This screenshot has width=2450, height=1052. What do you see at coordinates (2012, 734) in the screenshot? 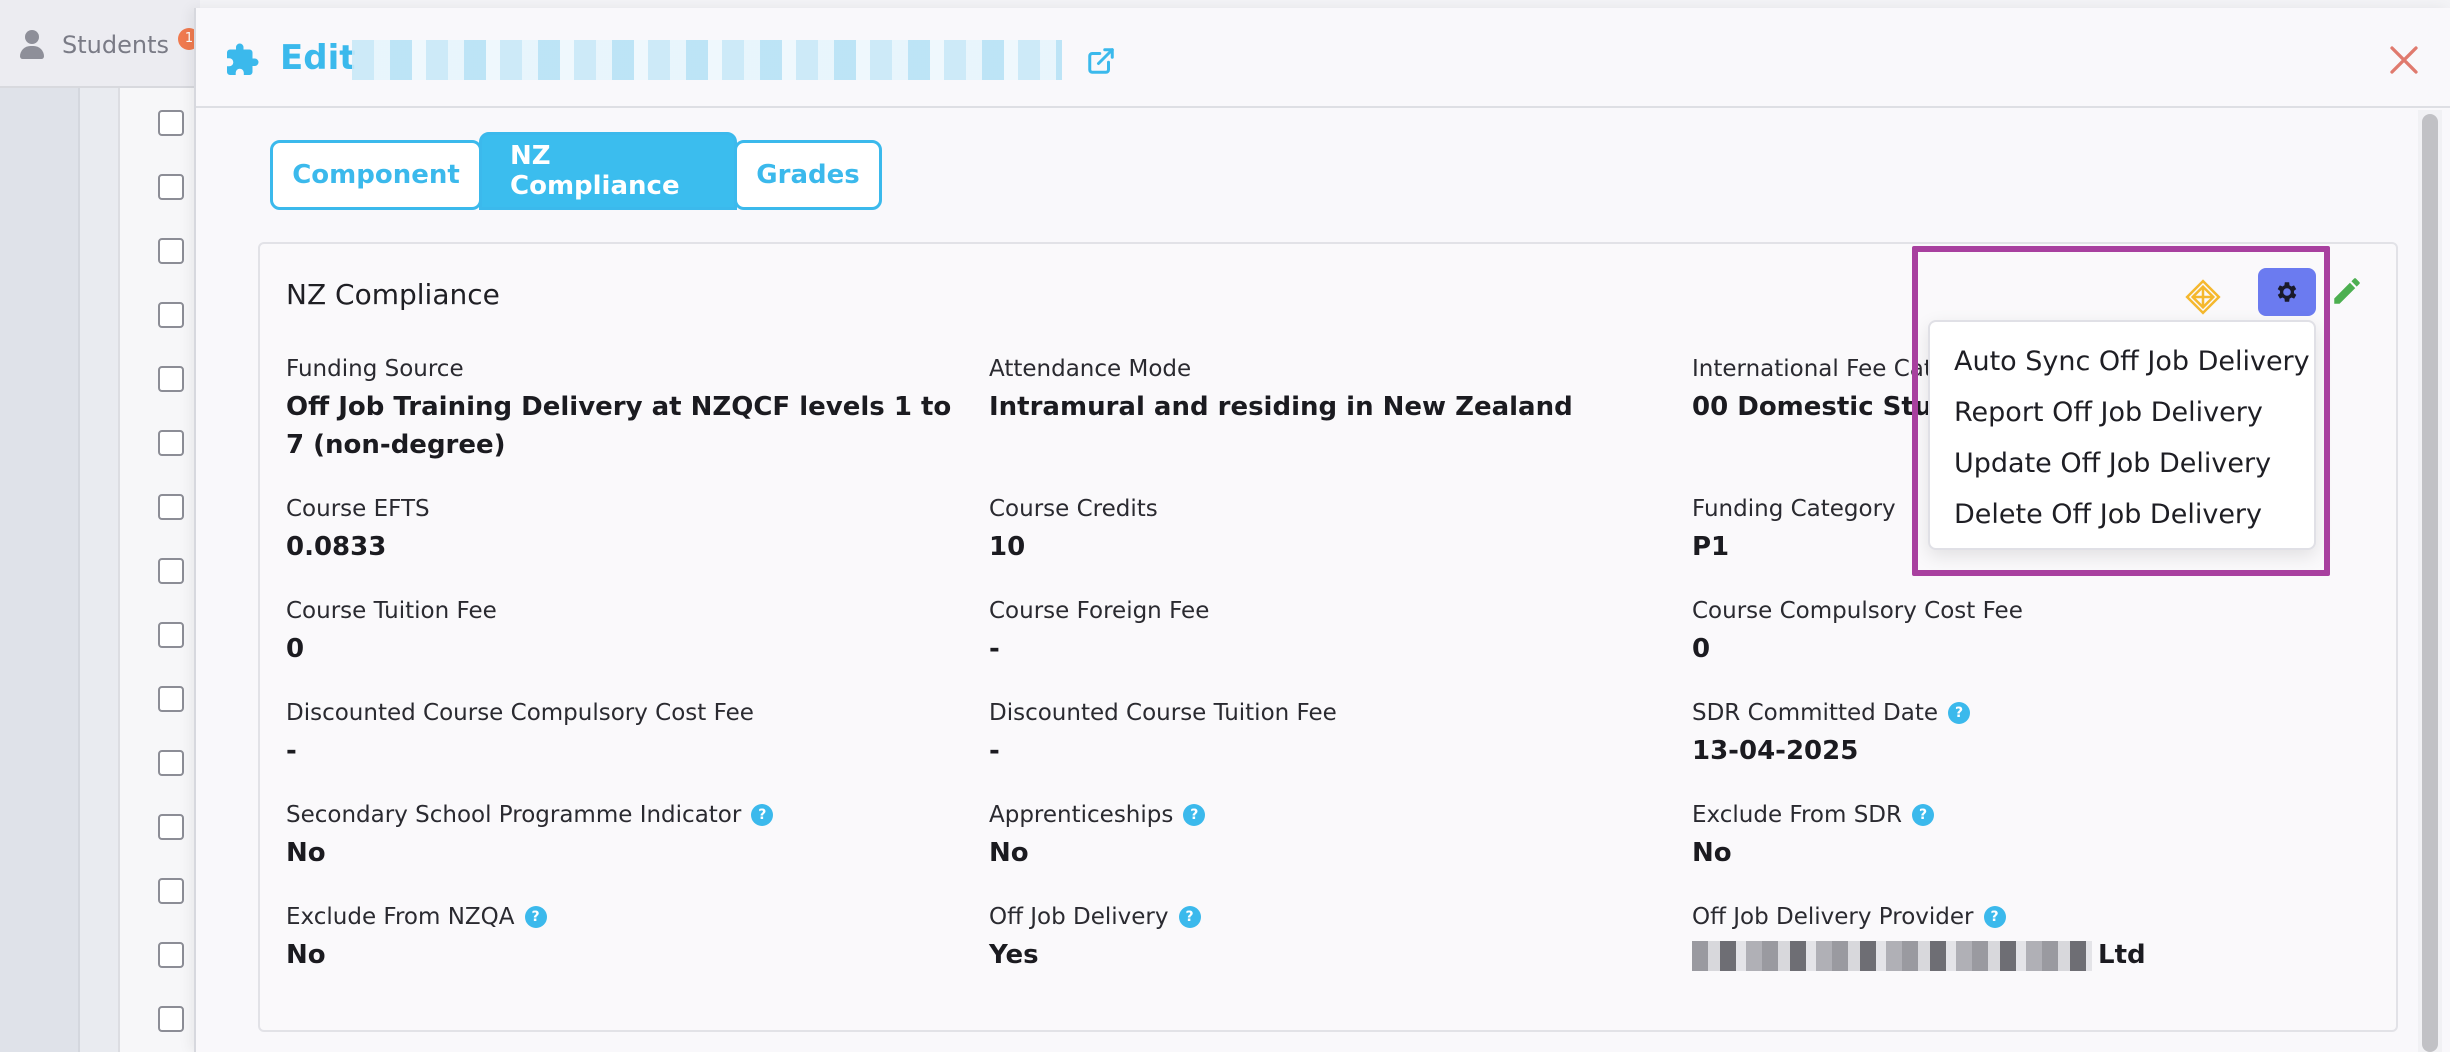
I see `field-sdr-committed-date: SDR Committed Date ? 13-04-2025` at bounding box center [2012, 734].